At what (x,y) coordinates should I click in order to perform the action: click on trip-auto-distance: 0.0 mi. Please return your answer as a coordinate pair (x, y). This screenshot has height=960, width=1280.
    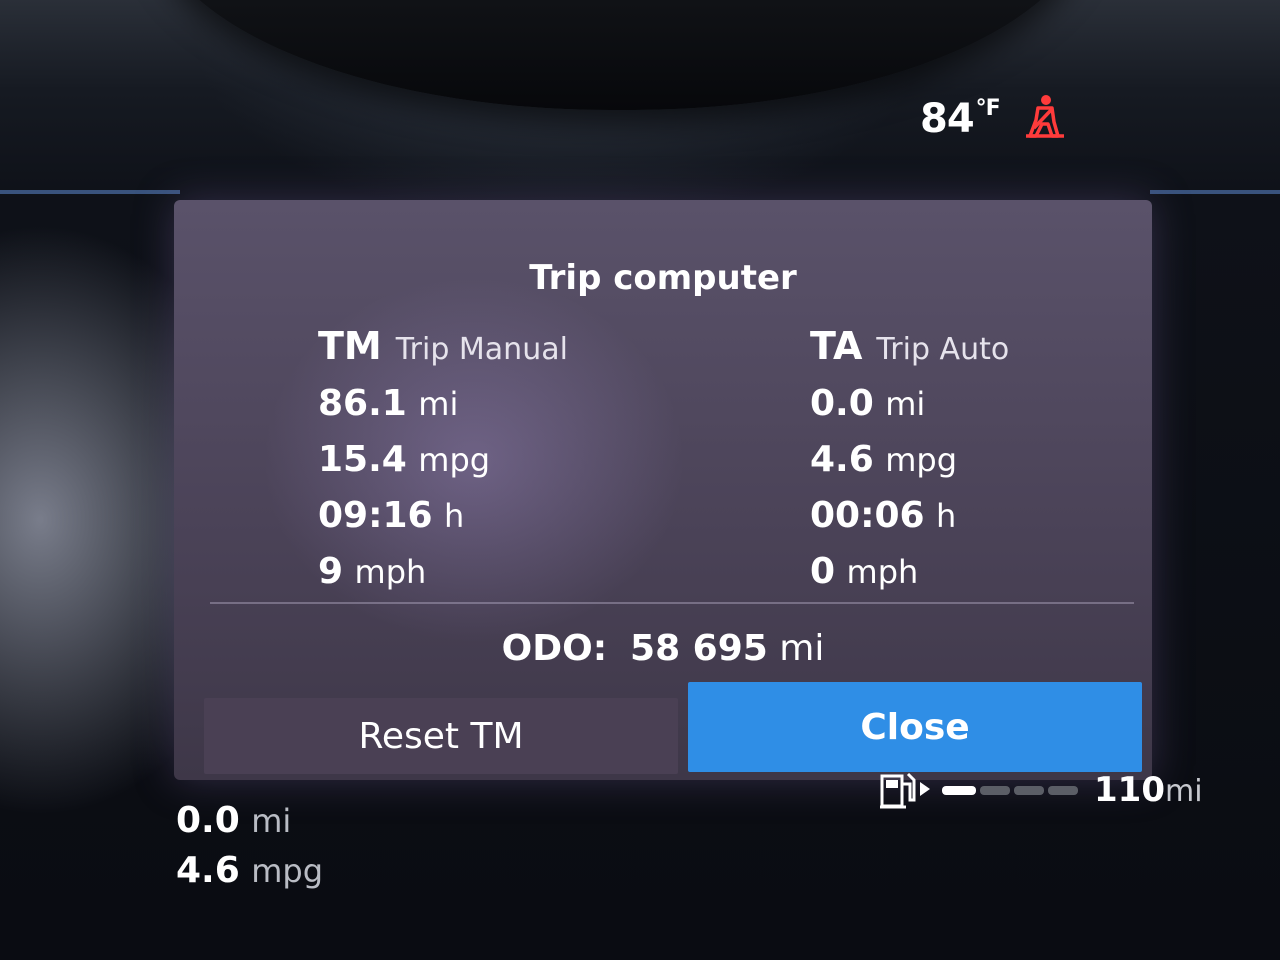
    Looking at the image, I should click on (868, 403).